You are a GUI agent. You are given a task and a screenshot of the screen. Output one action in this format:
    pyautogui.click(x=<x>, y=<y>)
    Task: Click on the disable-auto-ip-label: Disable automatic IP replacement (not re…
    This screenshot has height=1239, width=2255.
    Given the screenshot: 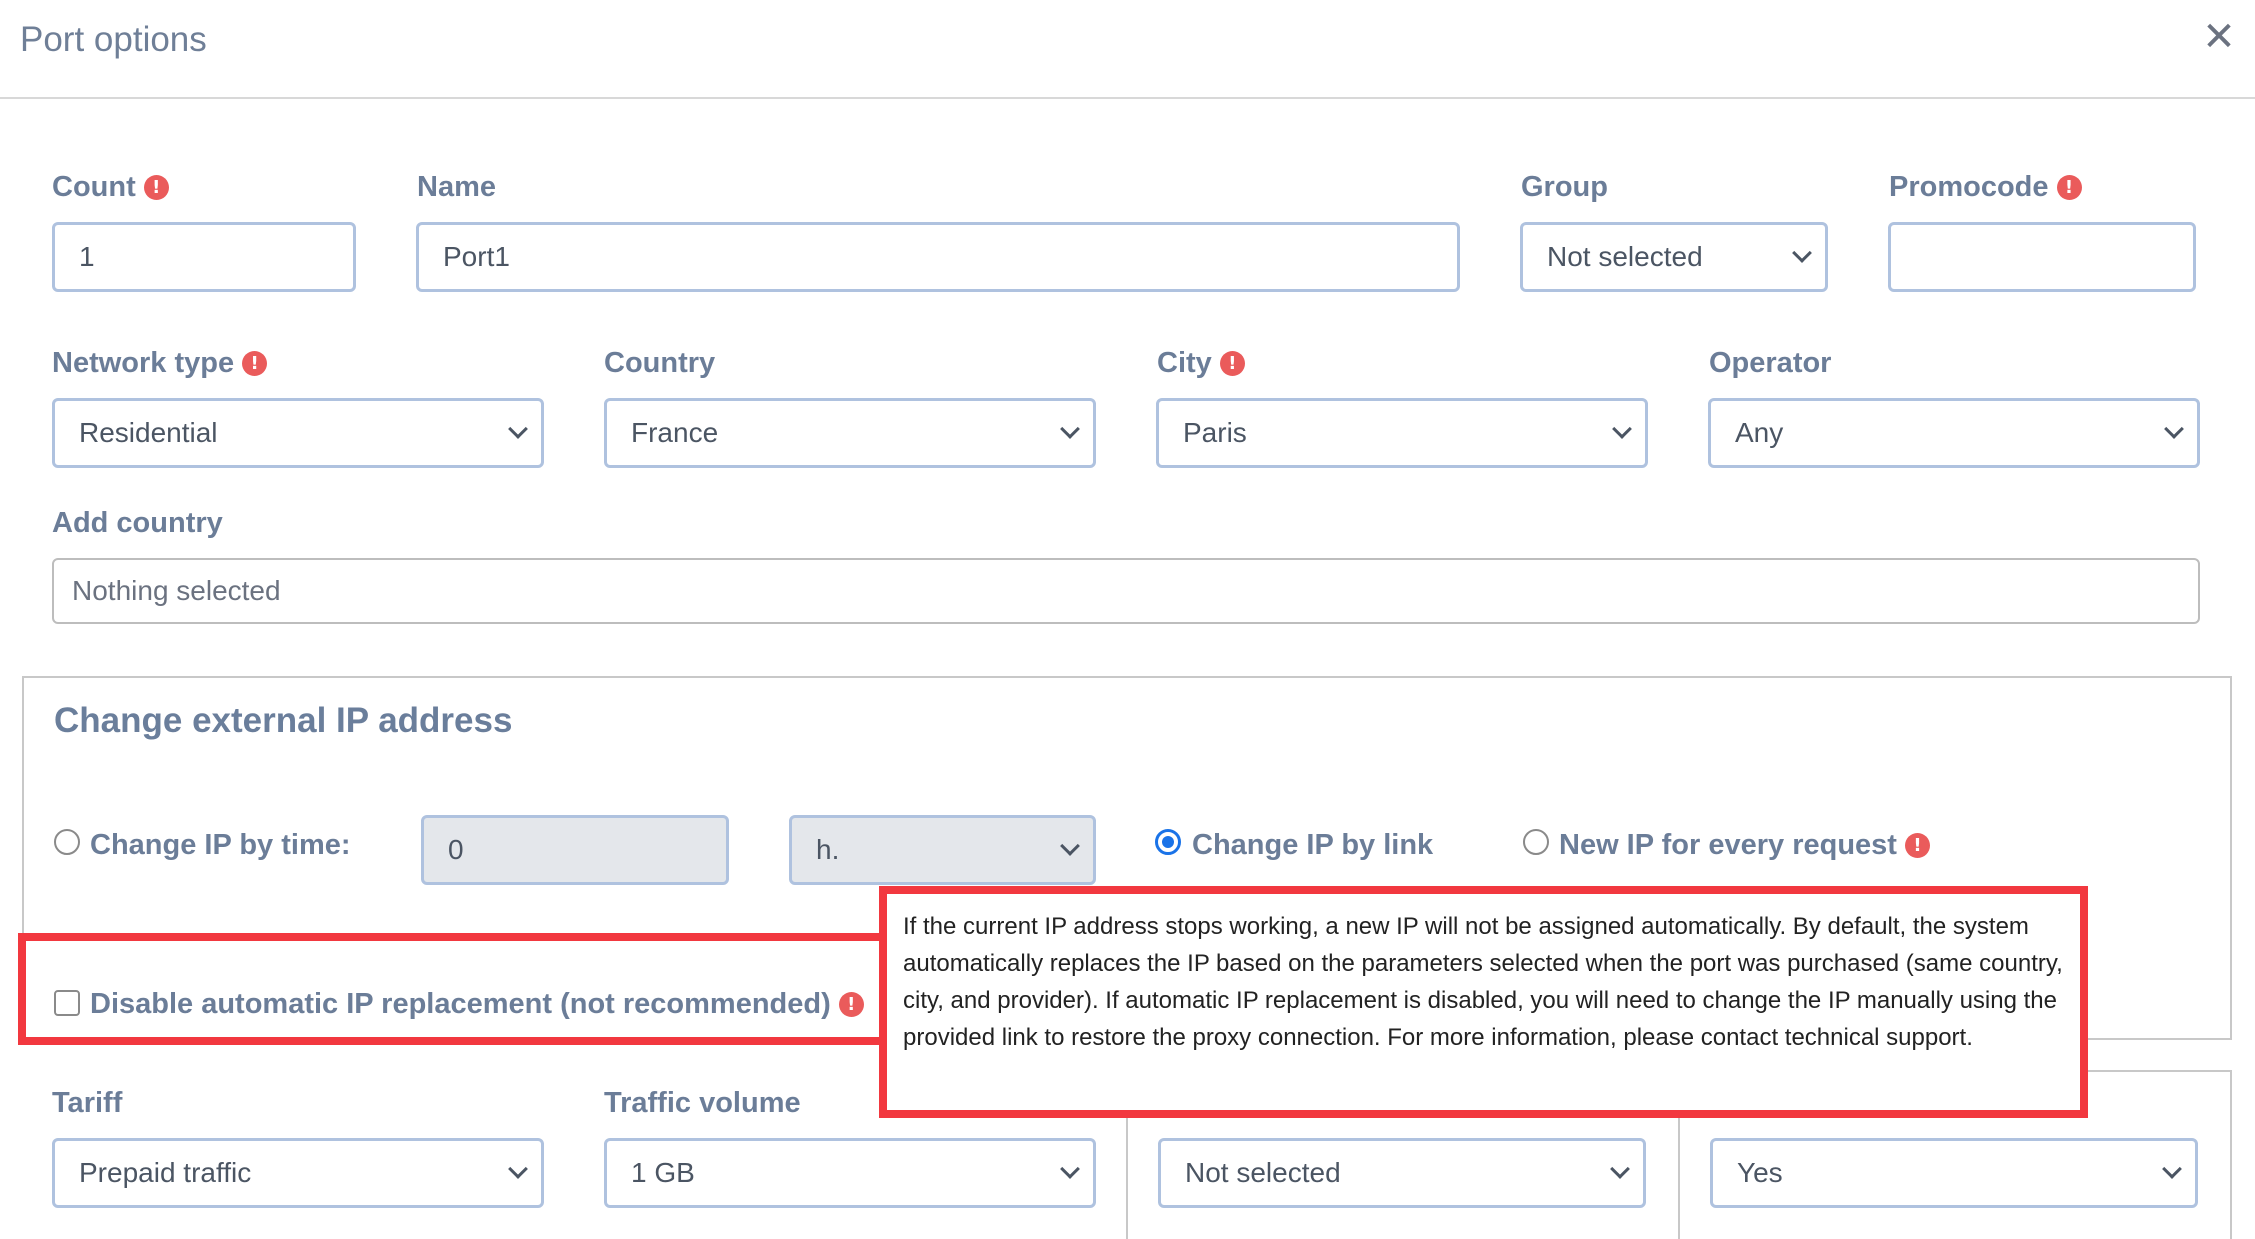 What is the action you would take?
    pyautogui.click(x=477, y=1004)
    